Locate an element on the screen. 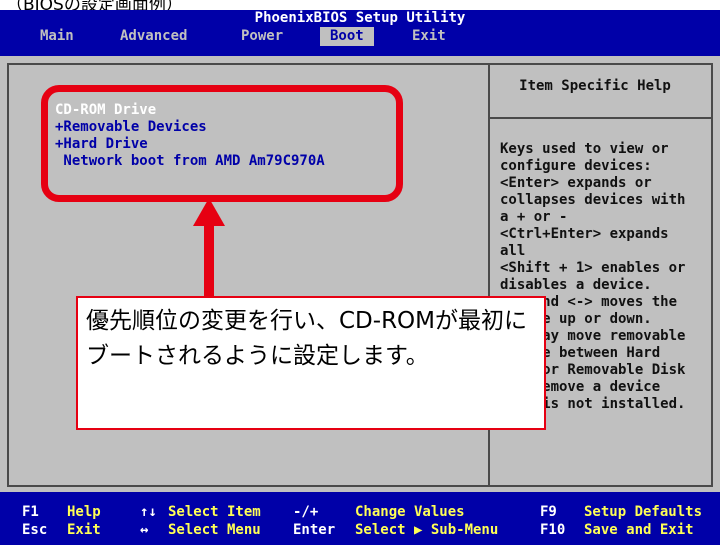 This screenshot has width=720, height=545. arrow-head is located at coordinates (209, 212).